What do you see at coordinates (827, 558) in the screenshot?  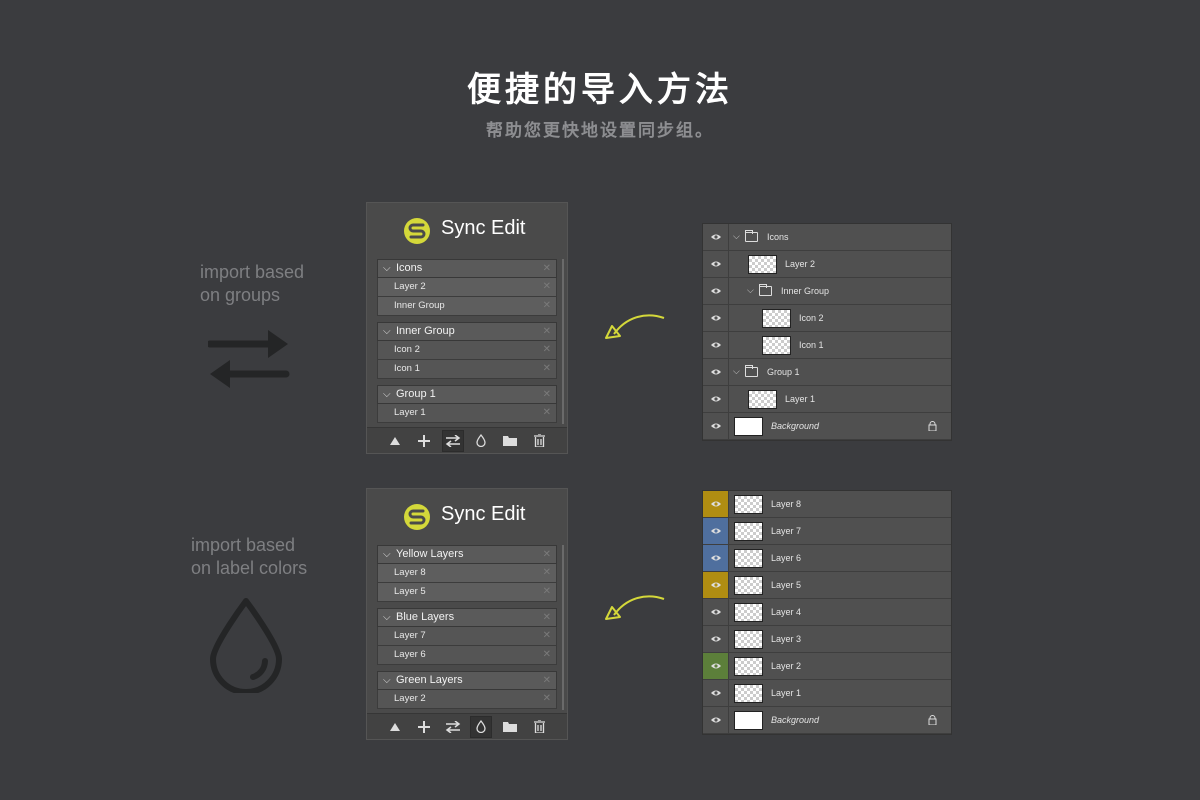 I see `layer-row: Layer 6` at bounding box center [827, 558].